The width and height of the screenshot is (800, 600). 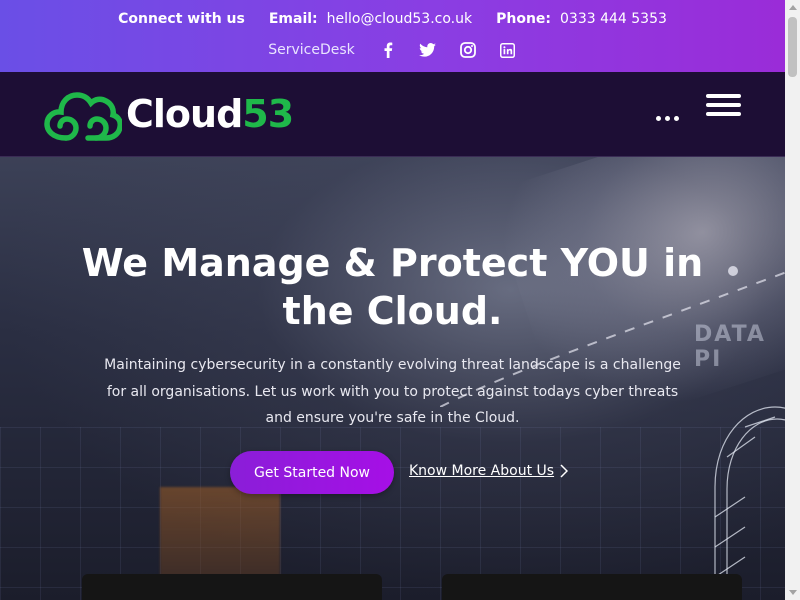 What do you see at coordinates (564, 471) in the screenshot?
I see `chevron-right-icon` at bounding box center [564, 471].